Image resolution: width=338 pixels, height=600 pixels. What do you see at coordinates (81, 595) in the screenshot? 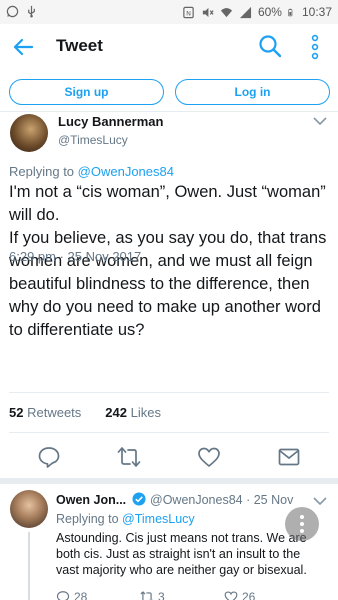
I see `reply-count: 28` at bounding box center [81, 595].